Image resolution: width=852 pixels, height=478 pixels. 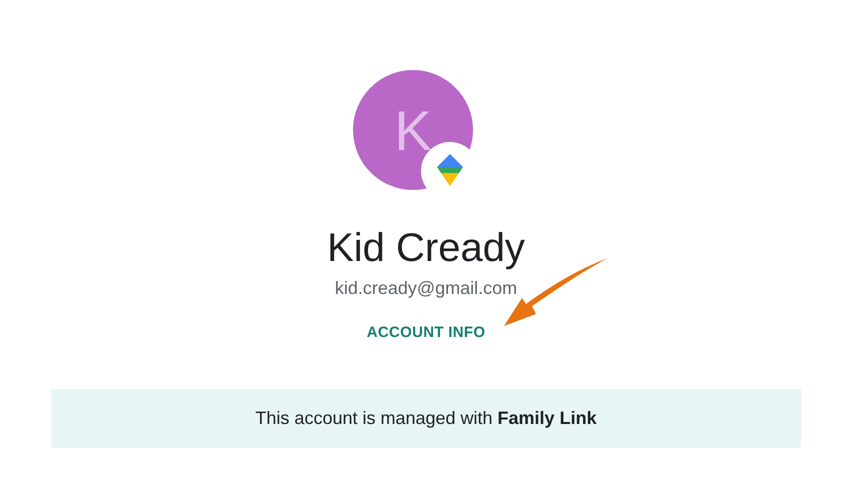 I want to click on account-email: kid.cready@gmail.com, so click(x=426, y=288).